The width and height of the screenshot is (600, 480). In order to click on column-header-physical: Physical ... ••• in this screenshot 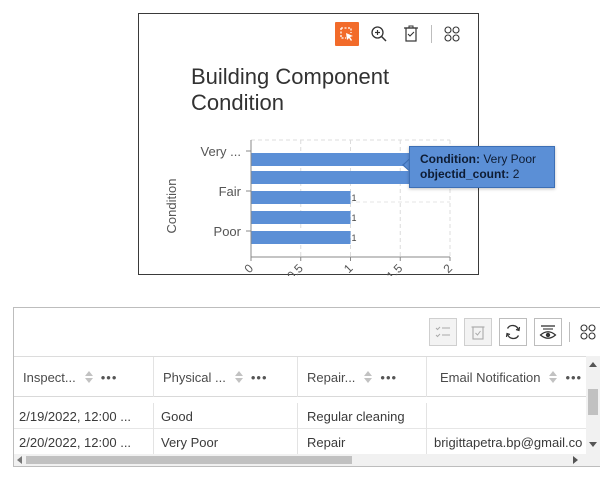, I will do `click(226, 377)`.